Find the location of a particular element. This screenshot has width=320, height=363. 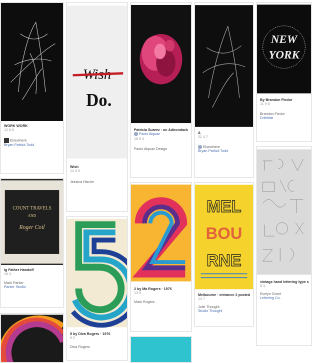

card-author: Diva Rogers is located at coordinates (80, 347).